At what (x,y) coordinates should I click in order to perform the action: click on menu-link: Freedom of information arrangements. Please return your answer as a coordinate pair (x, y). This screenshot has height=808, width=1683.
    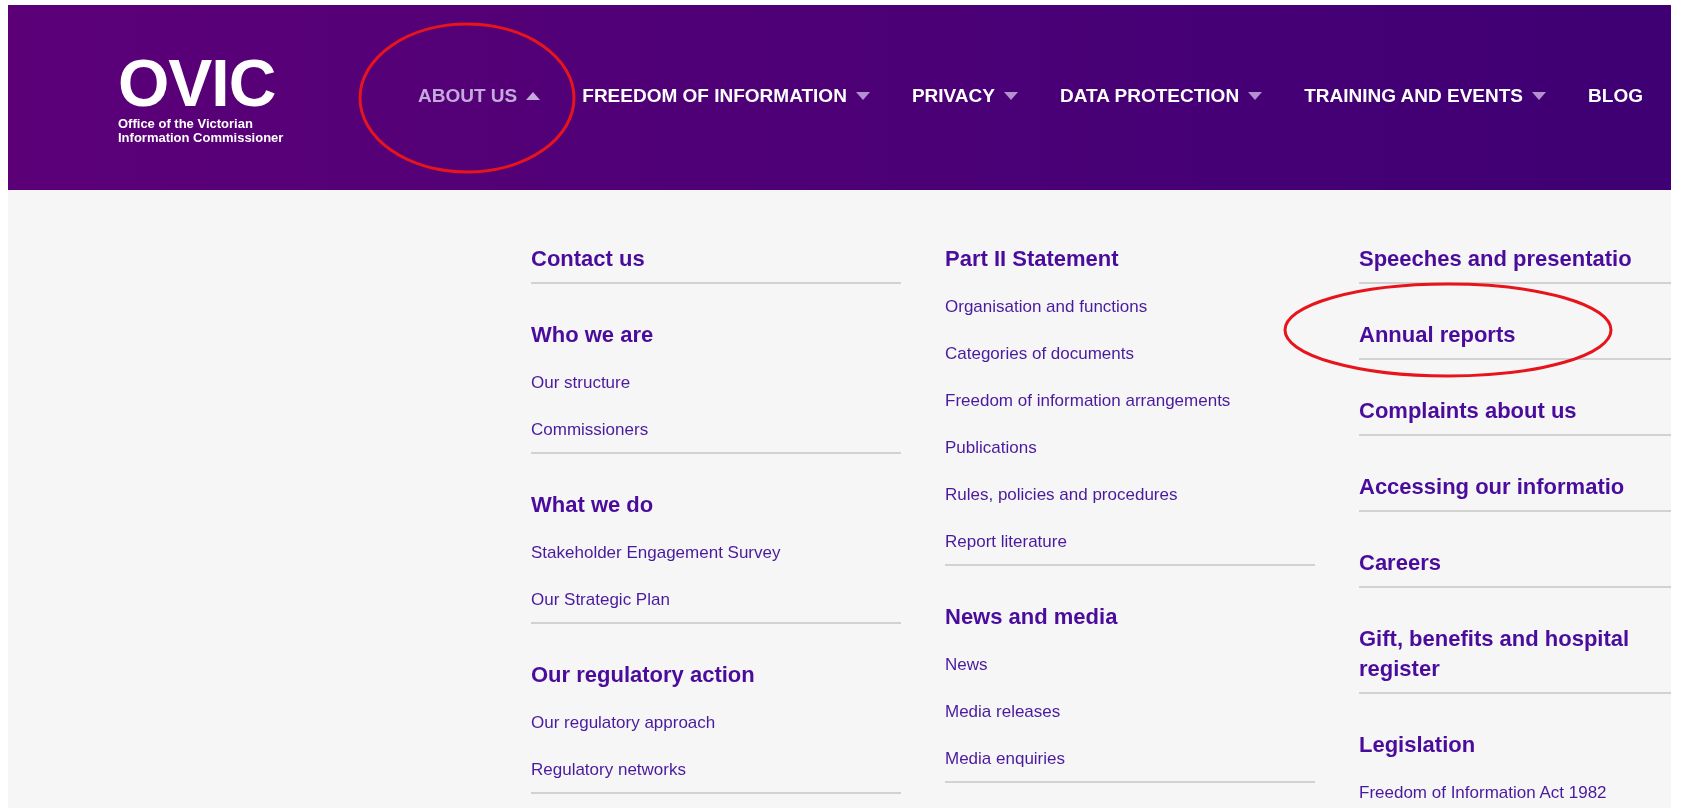
    Looking at the image, I should click on (1088, 401).